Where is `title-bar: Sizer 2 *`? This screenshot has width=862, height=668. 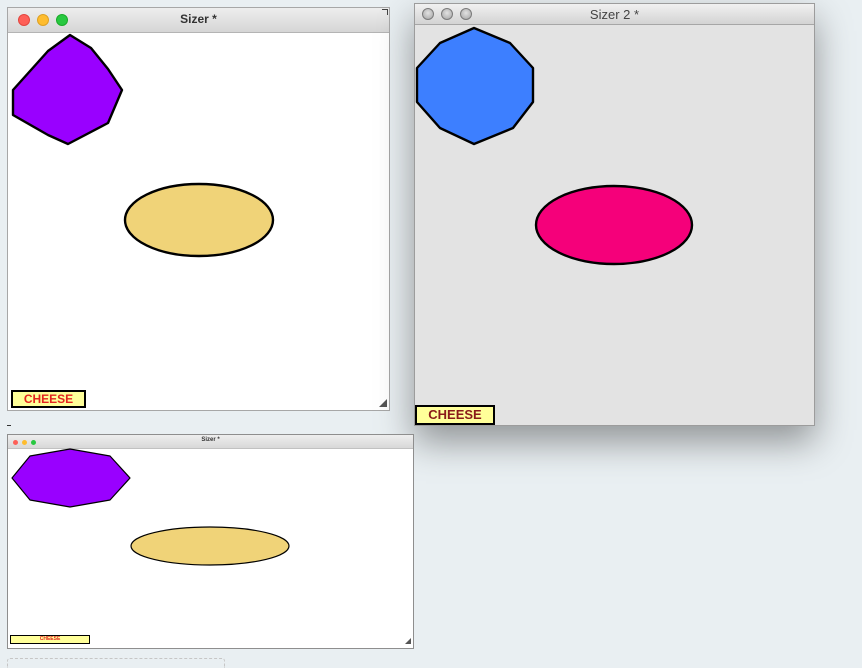 title-bar: Sizer 2 * is located at coordinates (614, 14).